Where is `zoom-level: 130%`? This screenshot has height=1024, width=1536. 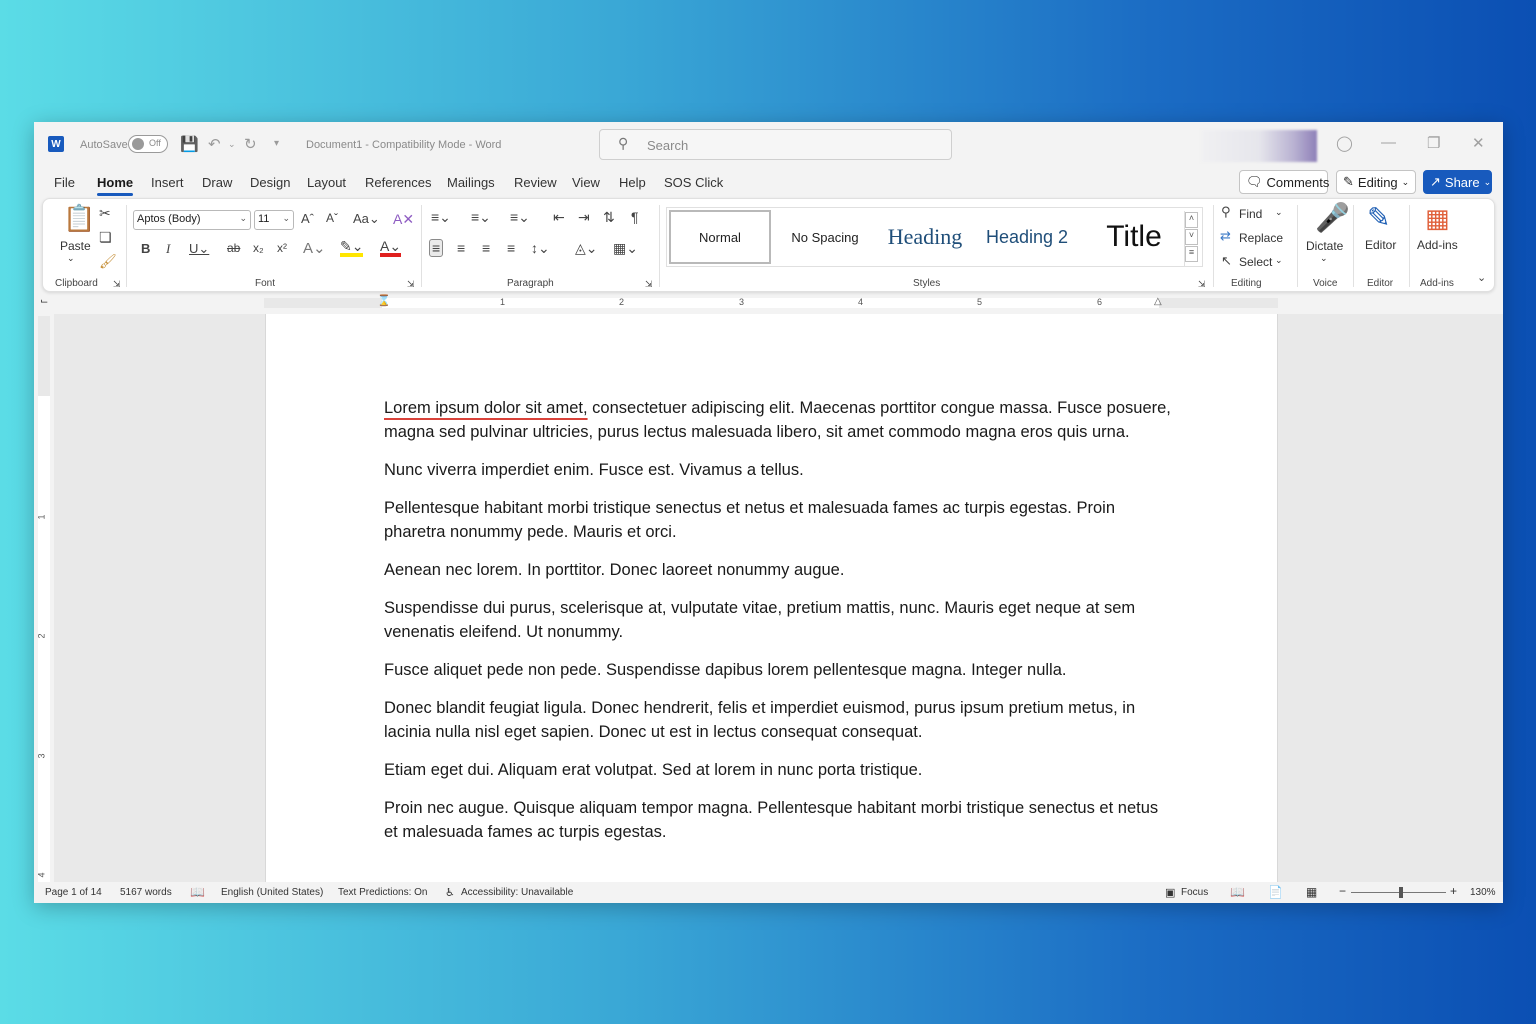
zoom-level: 130% is located at coordinates (1483, 892).